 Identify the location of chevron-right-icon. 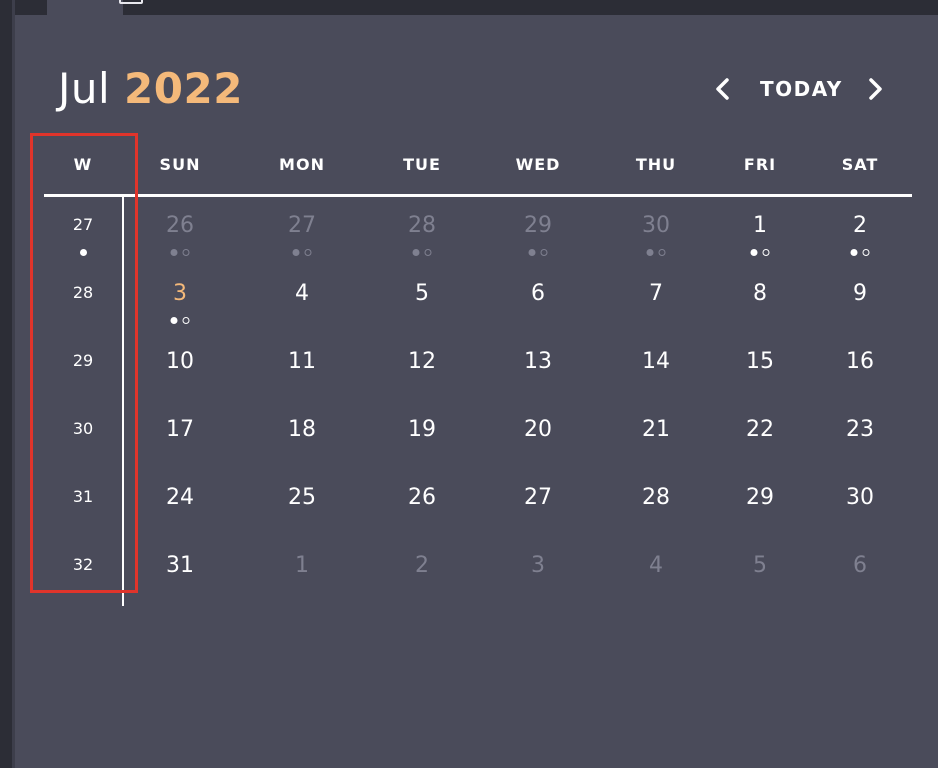
(875, 89).